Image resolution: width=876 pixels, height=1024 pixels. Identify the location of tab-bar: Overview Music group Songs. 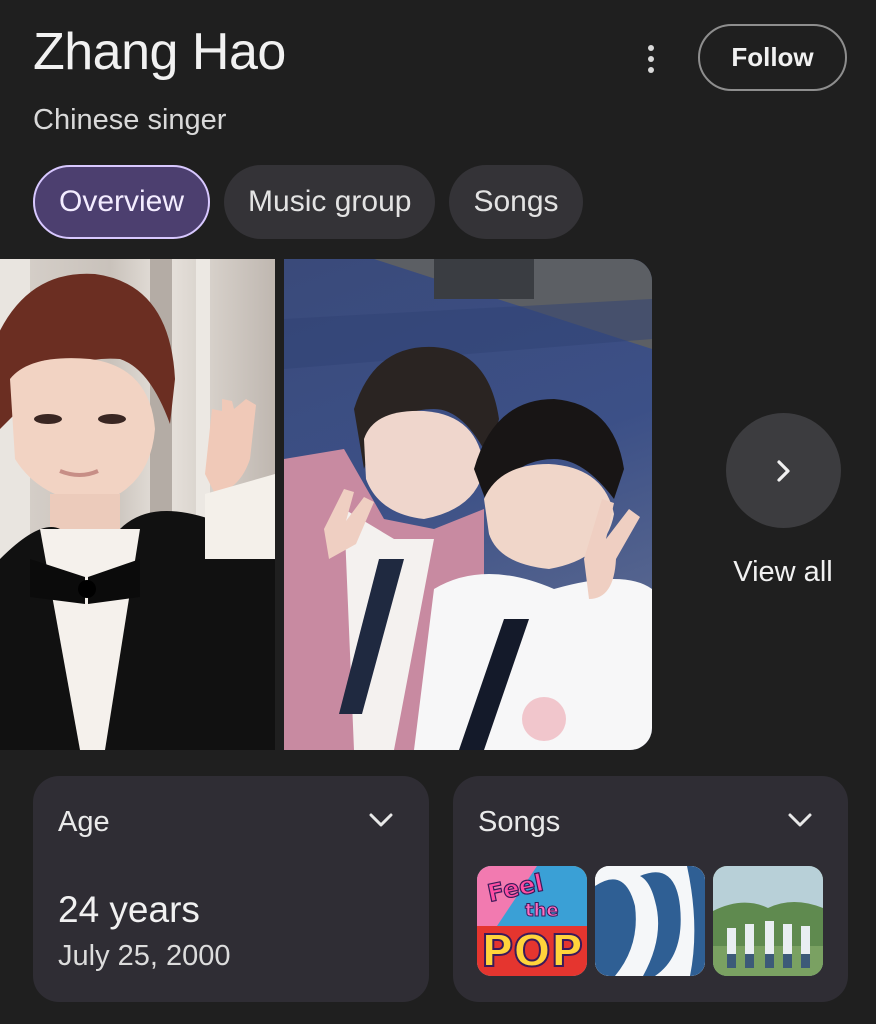
(308, 202).